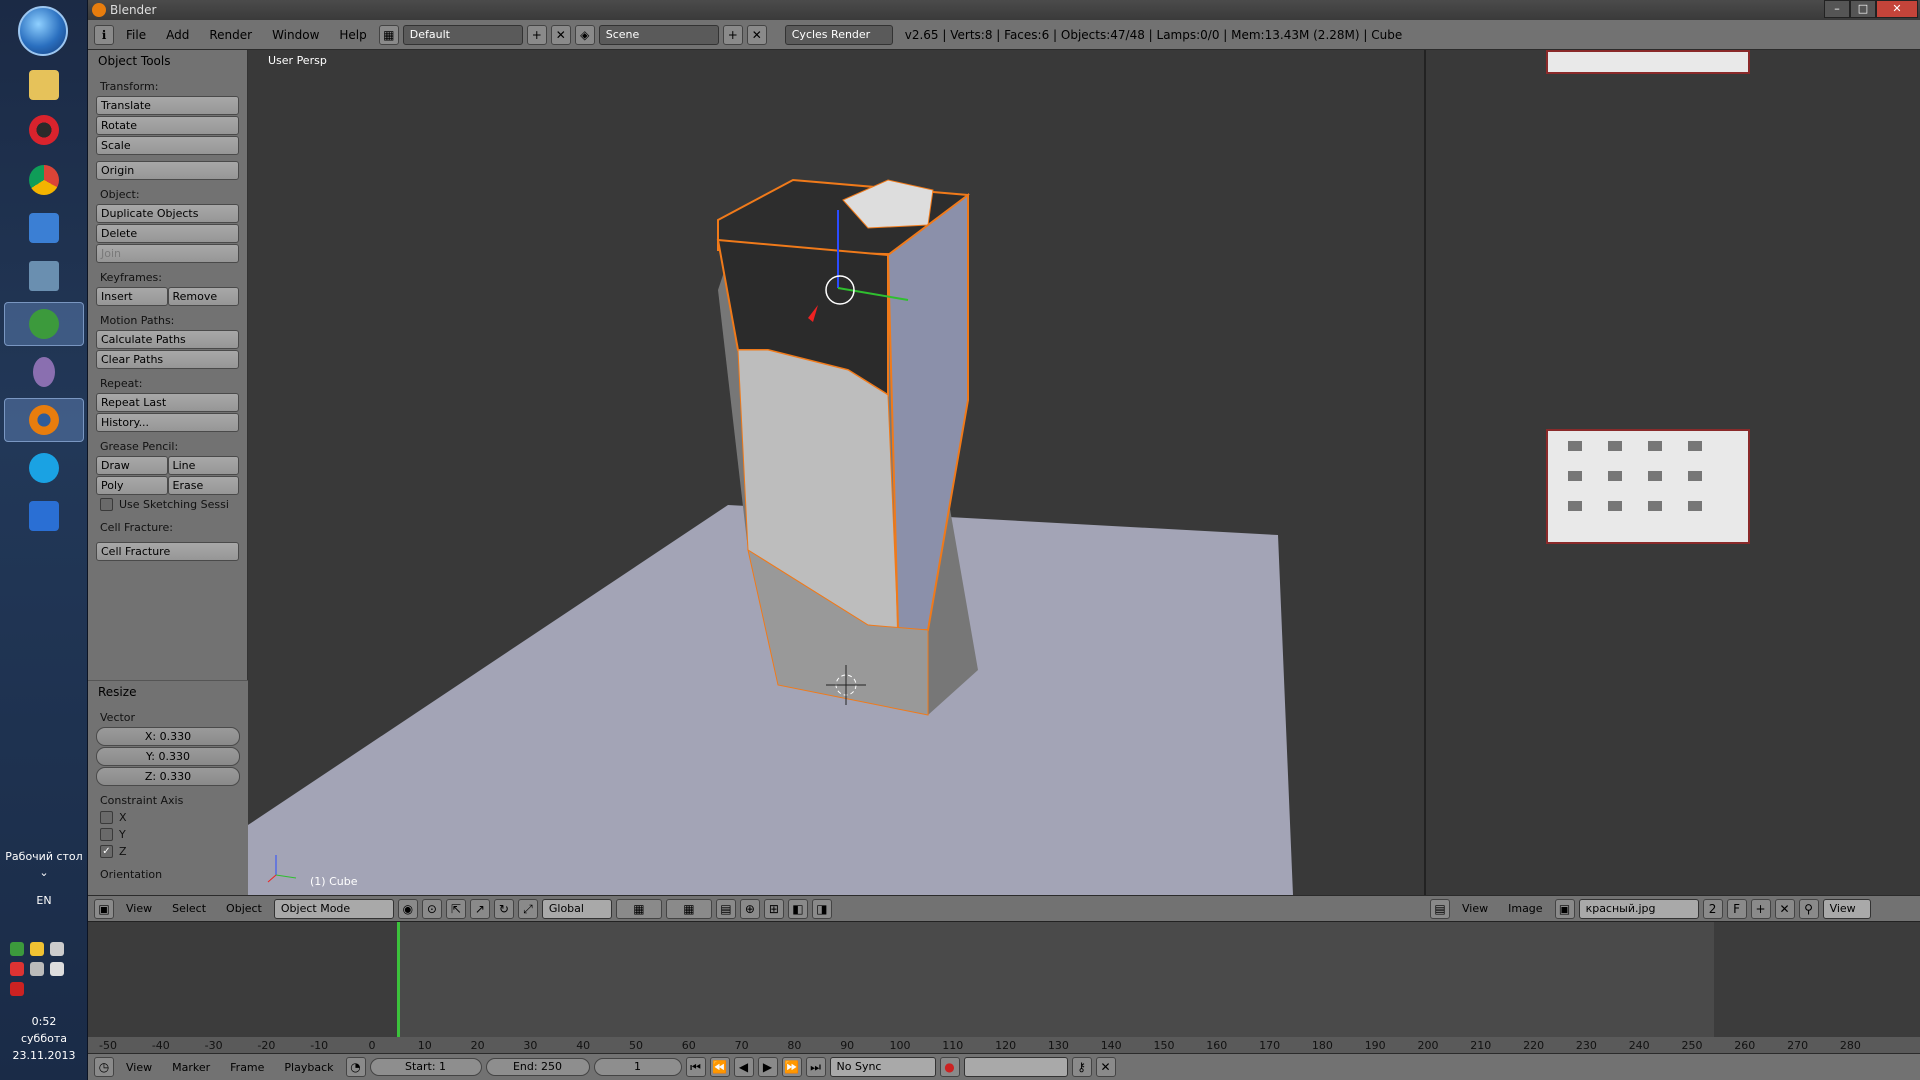 This screenshot has height=1080, width=1920. I want to click on snap-icon: ⊕, so click(749, 908).